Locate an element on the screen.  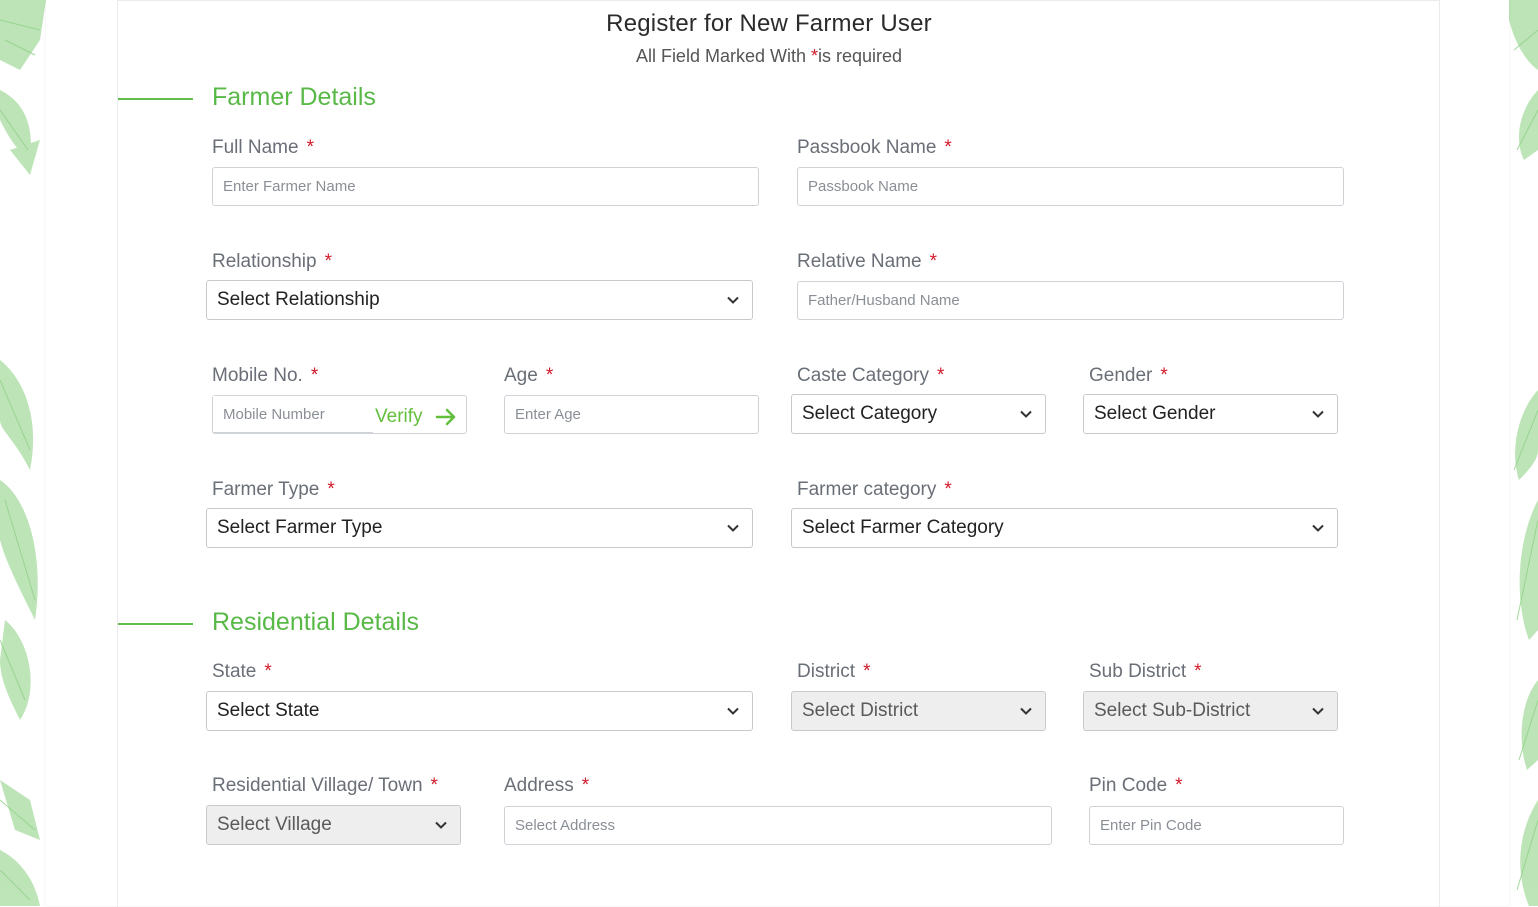
sub-district-select: Select Sub-District is located at coordinates (1210, 711).